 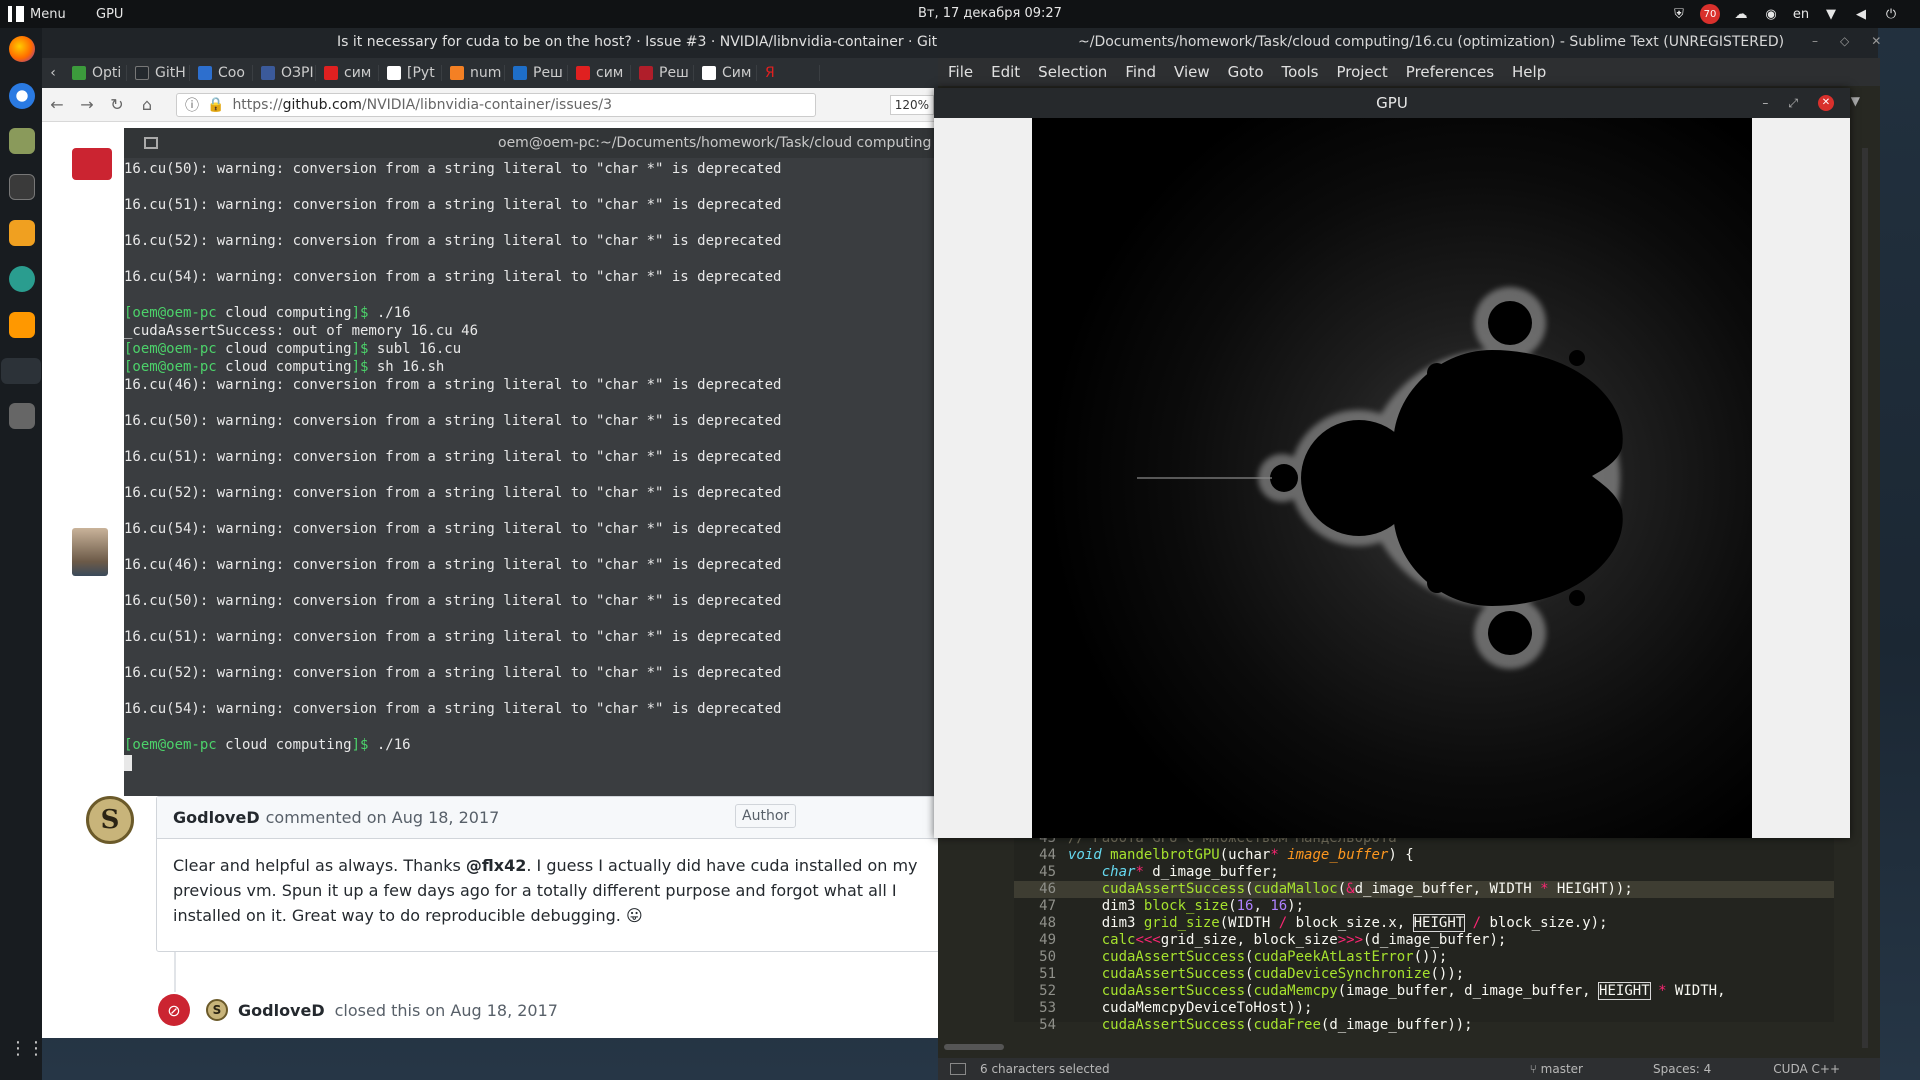 I want to click on shield-icon: ⛨, so click(x=1679, y=14).